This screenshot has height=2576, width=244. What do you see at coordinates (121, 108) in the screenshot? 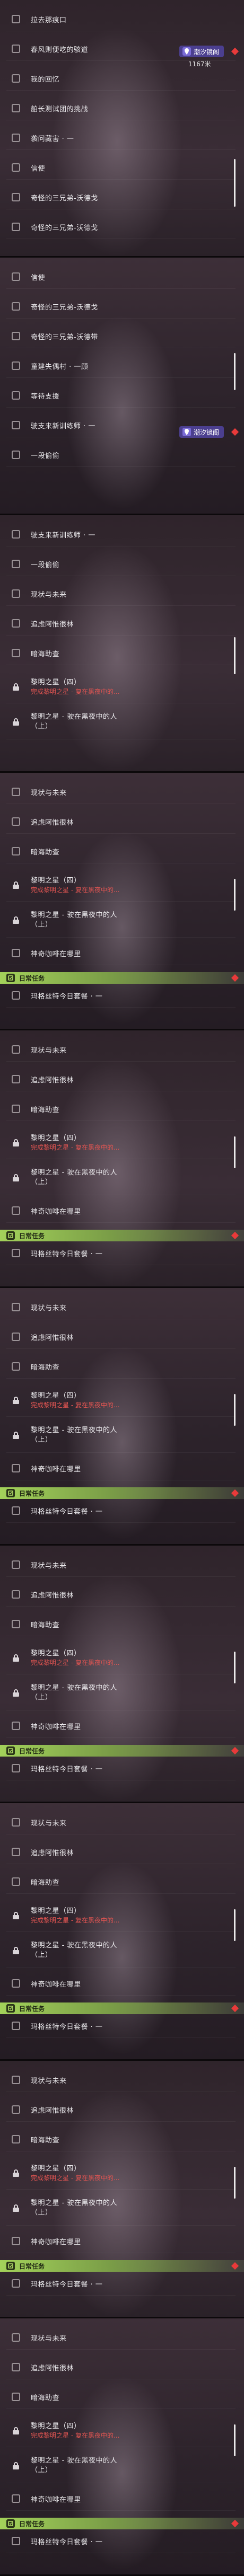
I see `quest-item: 舶长测试团的挑战` at bounding box center [121, 108].